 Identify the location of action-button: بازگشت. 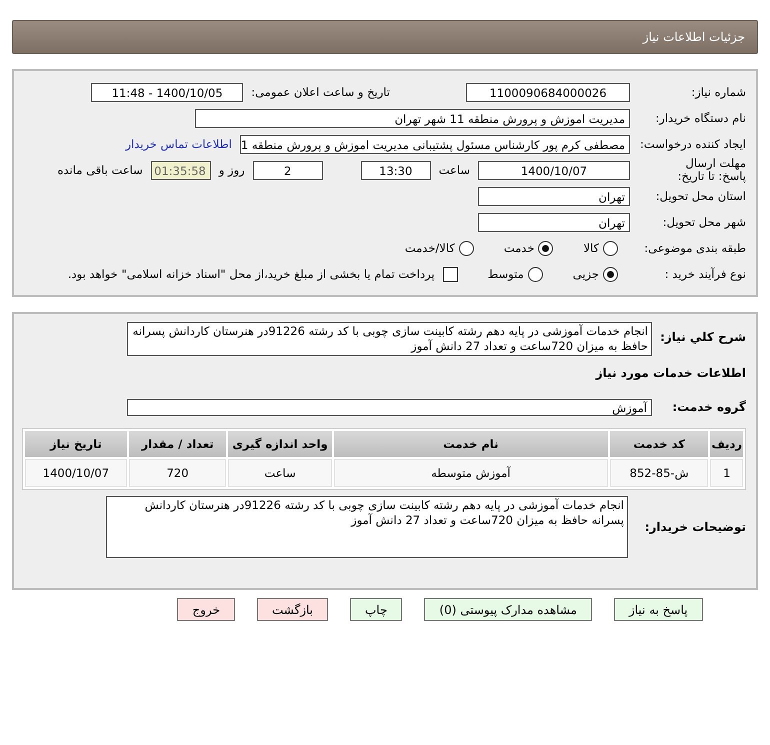
(292, 609).